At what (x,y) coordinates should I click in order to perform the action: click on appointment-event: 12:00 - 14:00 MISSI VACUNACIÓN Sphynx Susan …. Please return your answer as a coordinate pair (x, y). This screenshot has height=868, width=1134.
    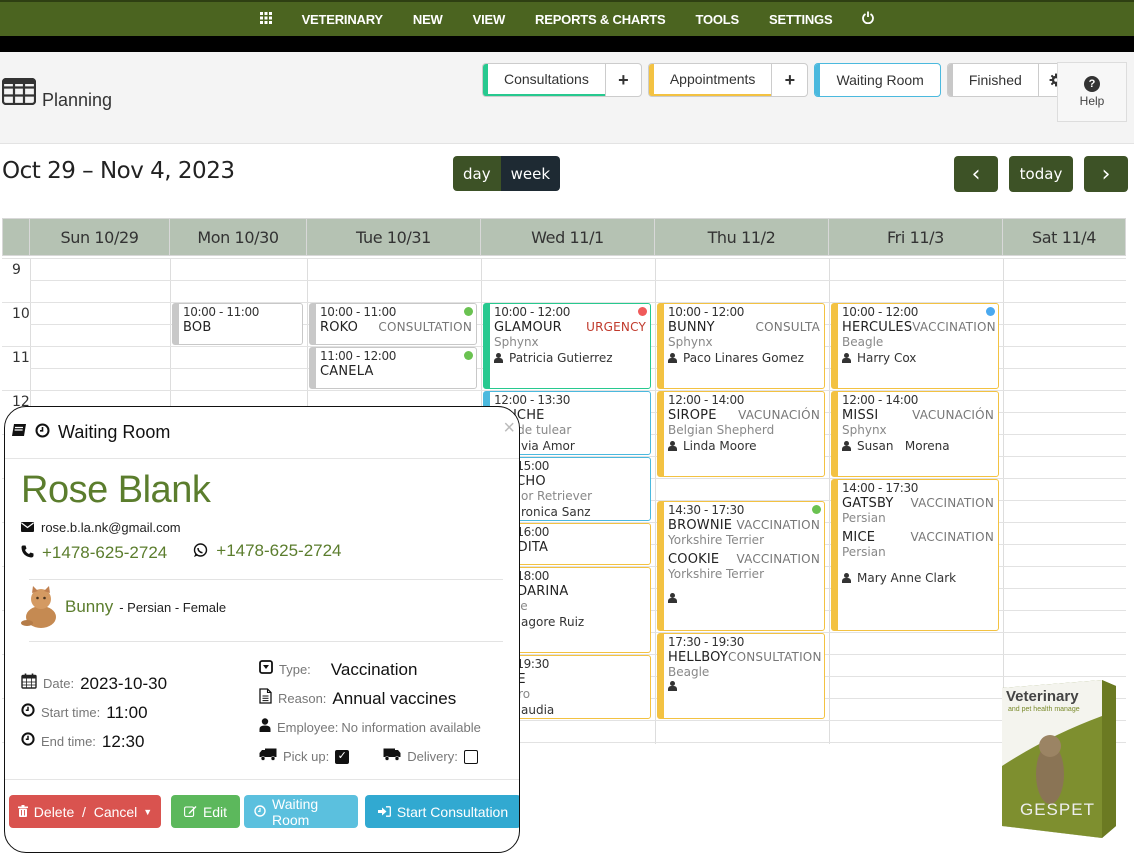
    Looking at the image, I should click on (915, 434).